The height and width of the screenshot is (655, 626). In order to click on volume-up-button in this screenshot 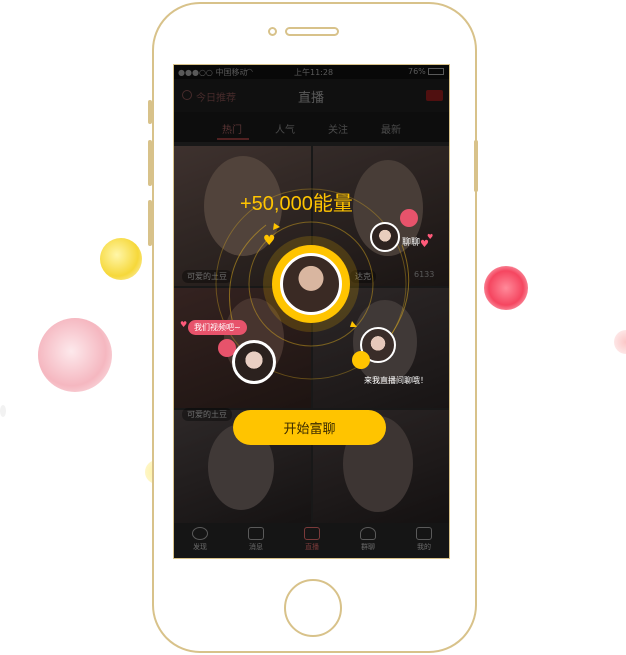, I will do `click(150, 163)`.